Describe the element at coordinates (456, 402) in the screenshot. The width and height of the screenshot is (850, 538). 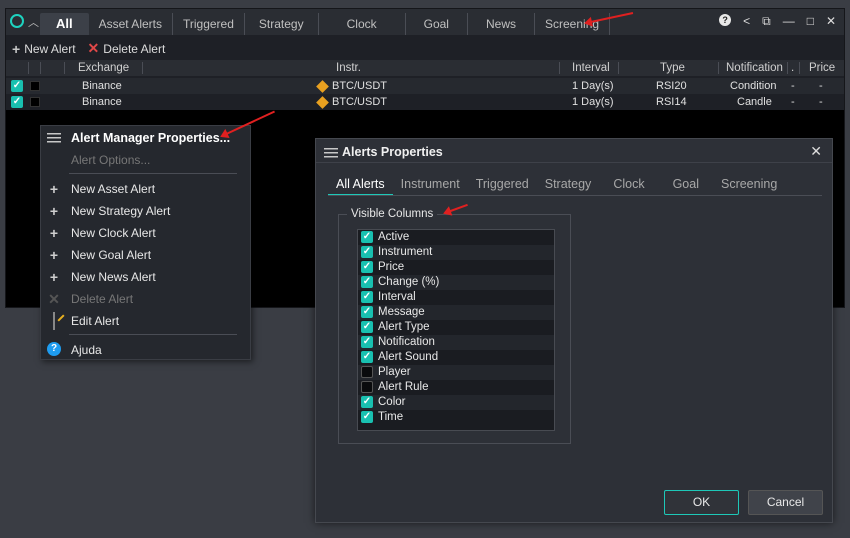
I see `column-option: ✓ Color` at that location.